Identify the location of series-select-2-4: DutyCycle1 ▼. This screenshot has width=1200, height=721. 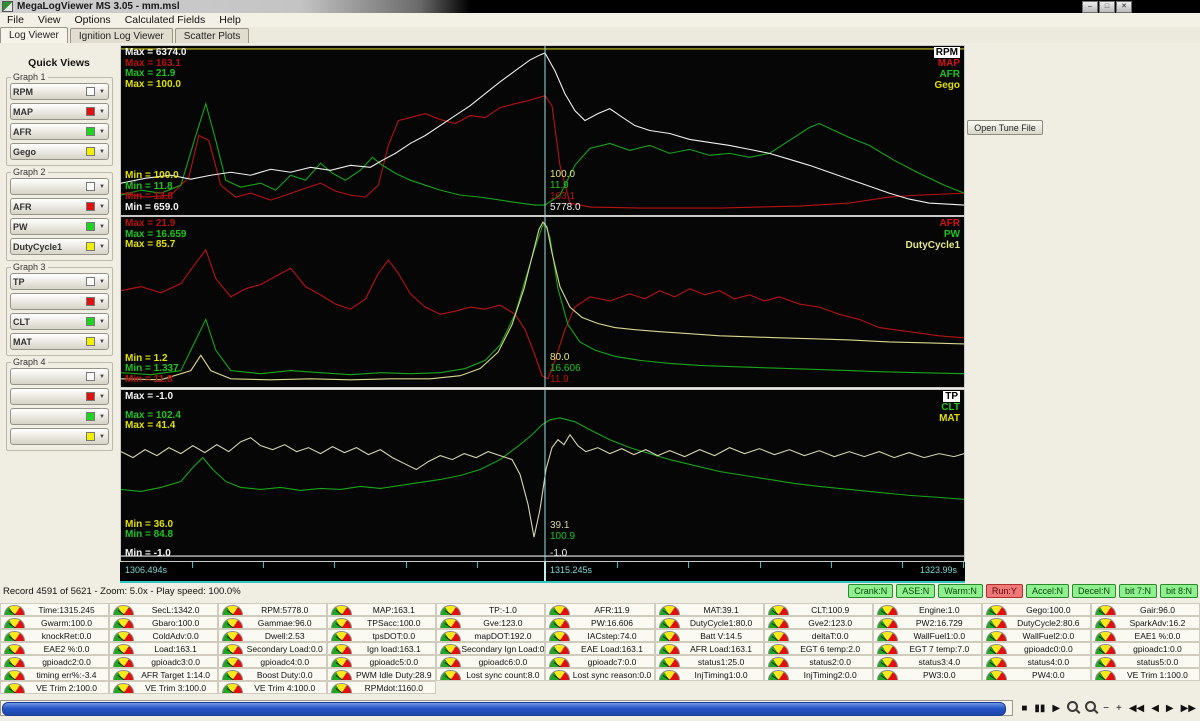
(59, 246).